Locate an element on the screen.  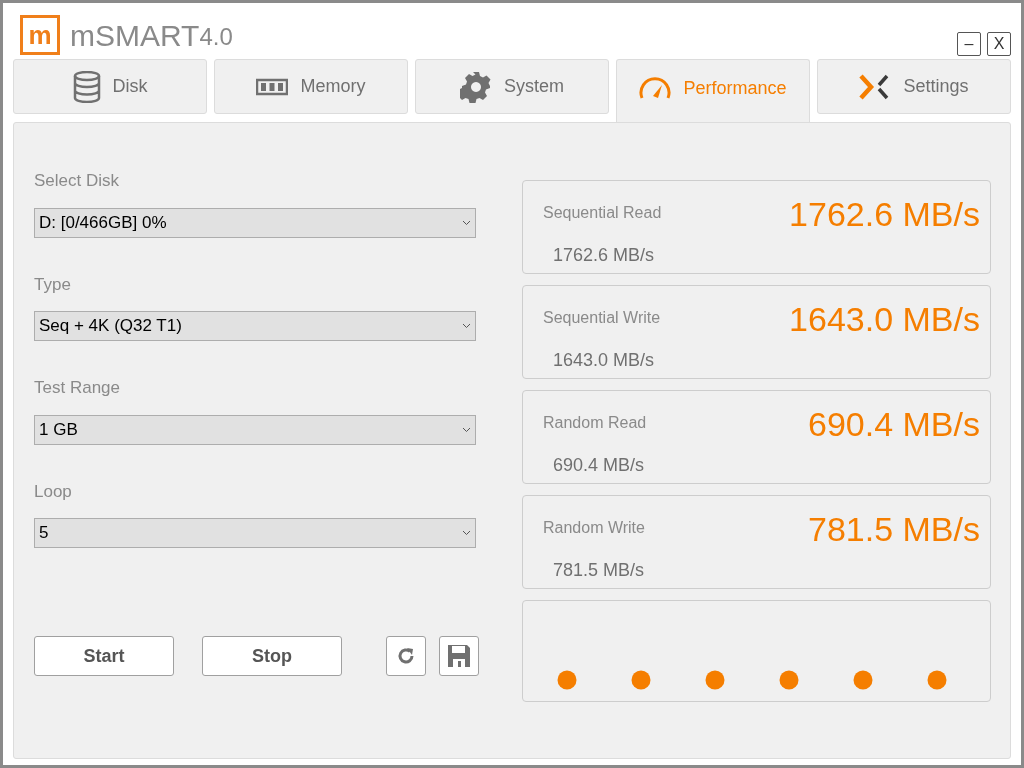
refresh-button is located at coordinates (406, 656).